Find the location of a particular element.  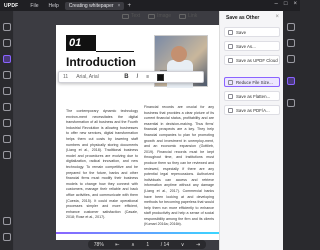

total-pages: / 14 is located at coordinates (165, 244).